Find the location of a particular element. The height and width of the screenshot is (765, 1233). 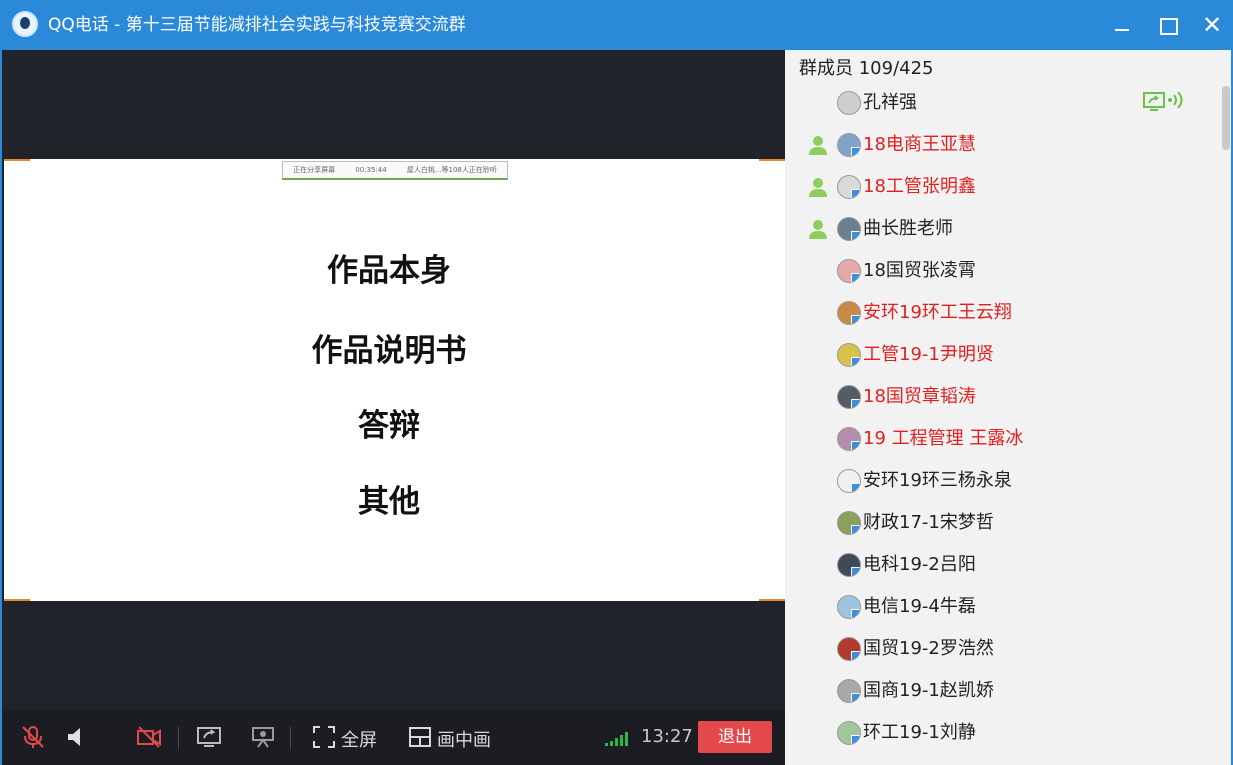

member-name: 孔祥强 is located at coordinates (890, 102).